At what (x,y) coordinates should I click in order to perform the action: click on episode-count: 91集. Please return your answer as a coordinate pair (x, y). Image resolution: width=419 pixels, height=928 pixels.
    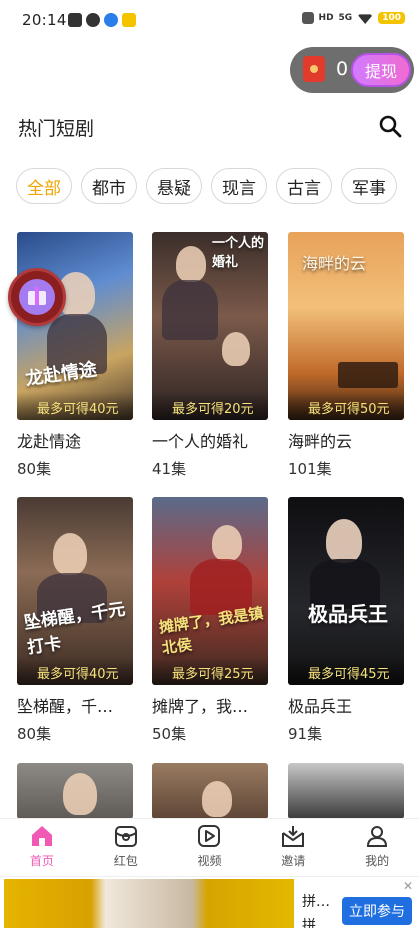
    Looking at the image, I should click on (305, 734).